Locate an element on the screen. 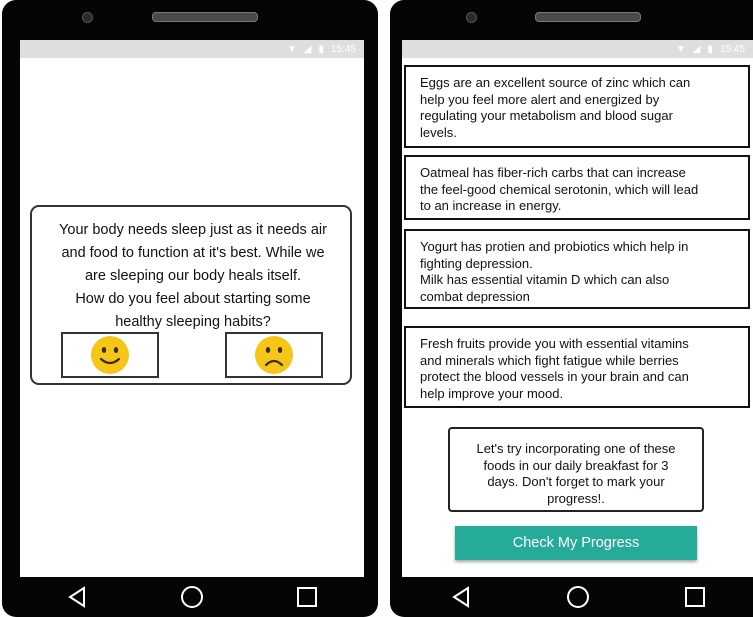 Image resolution: width=753 pixels, height=617 pixels. cta-line: progress!. is located at coordinates (576, 498).